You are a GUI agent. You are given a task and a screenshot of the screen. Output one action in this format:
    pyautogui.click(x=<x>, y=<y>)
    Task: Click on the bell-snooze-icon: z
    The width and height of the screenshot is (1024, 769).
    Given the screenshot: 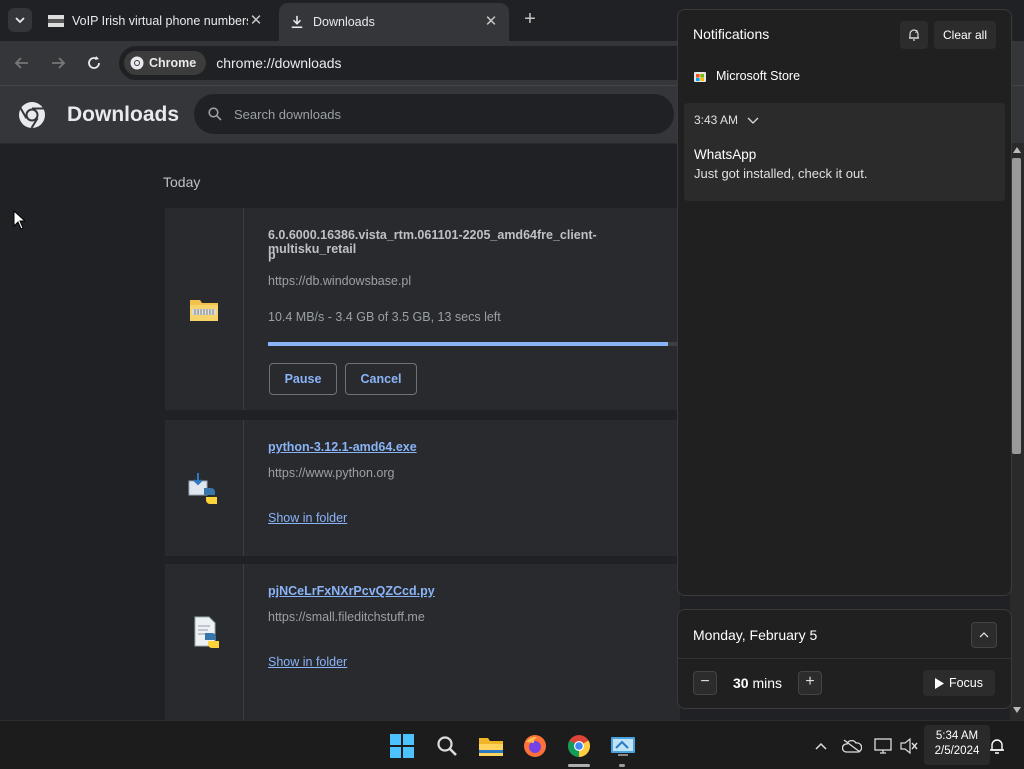 What is the action you would take?
    pyautogui.click(x=914, y=35)
    